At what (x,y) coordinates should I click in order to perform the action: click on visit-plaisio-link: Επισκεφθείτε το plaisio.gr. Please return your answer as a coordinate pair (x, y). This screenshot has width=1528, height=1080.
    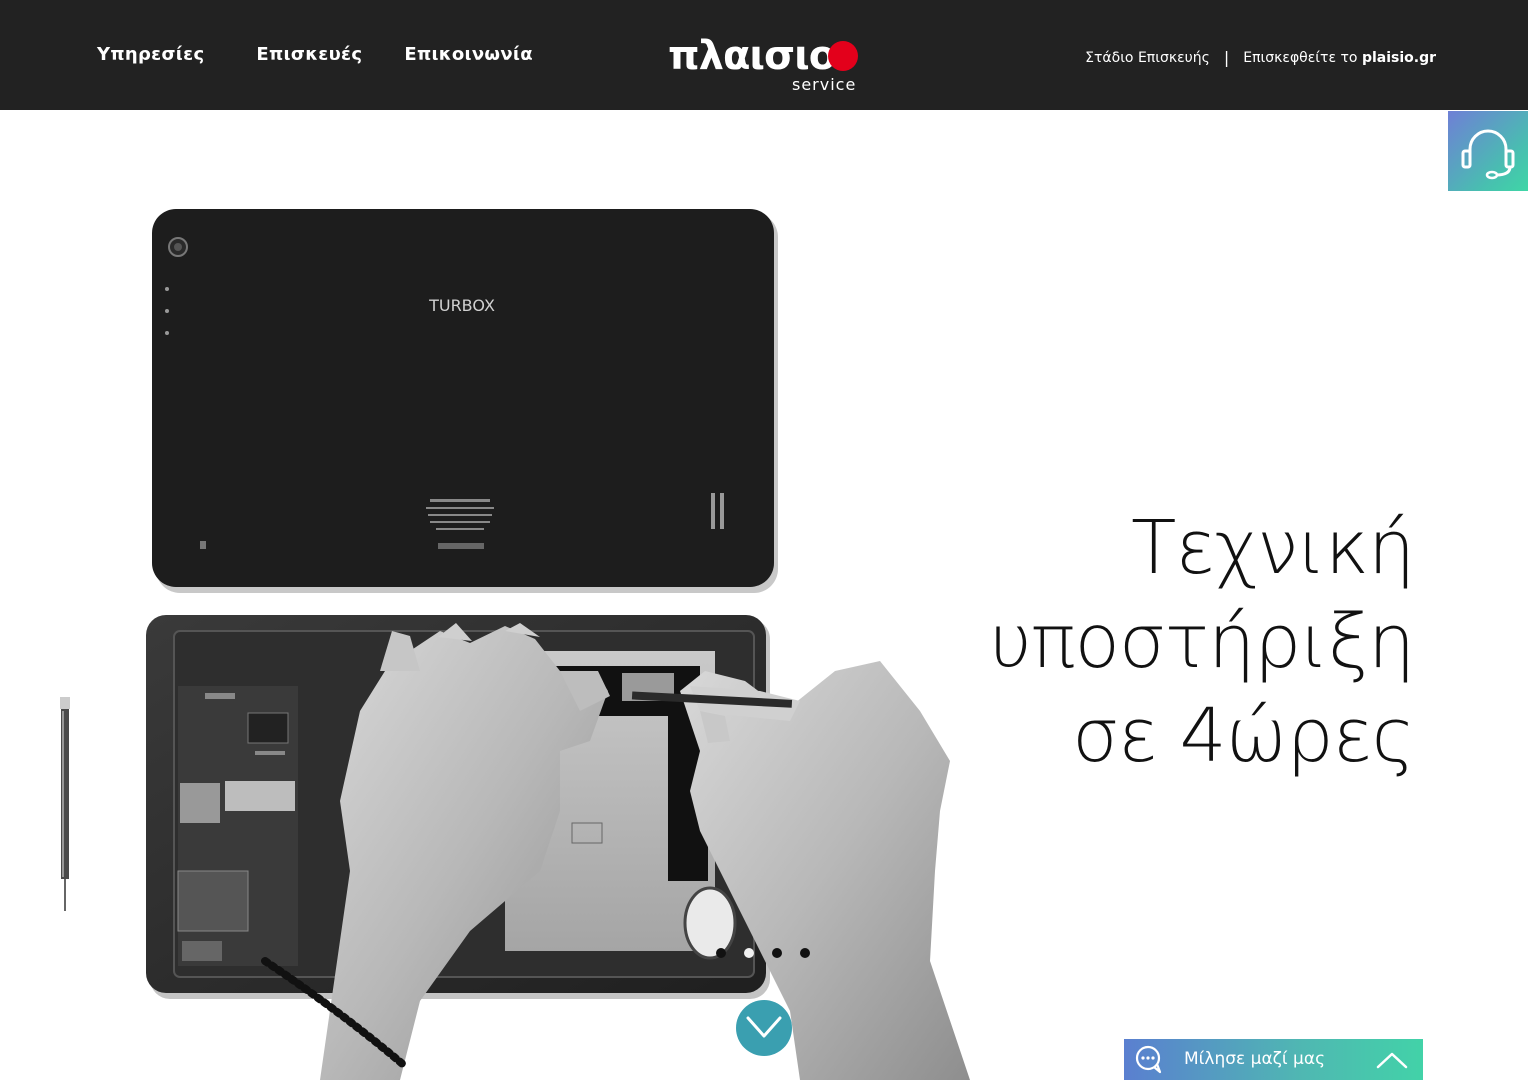
    Looking at the image, I should click on (1339, 58).